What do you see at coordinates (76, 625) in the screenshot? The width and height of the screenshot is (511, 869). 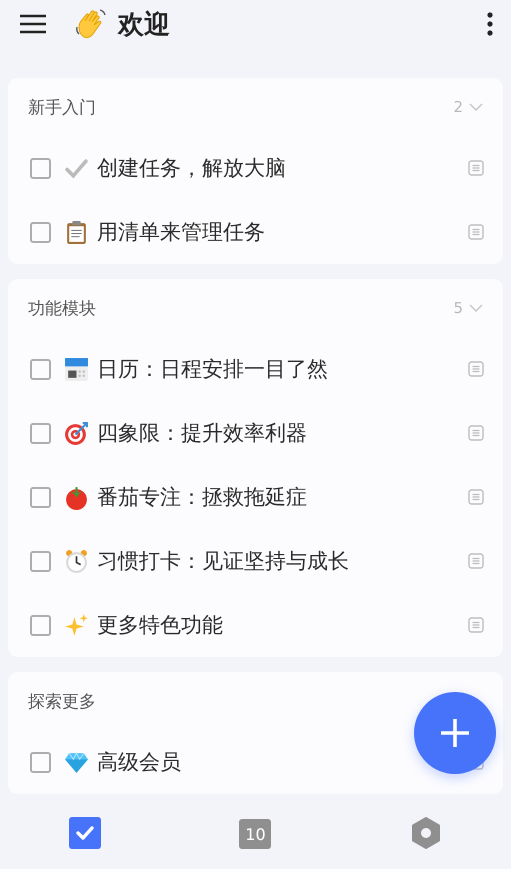 I see `sparkles-icon` at bounding box center [76, 625].